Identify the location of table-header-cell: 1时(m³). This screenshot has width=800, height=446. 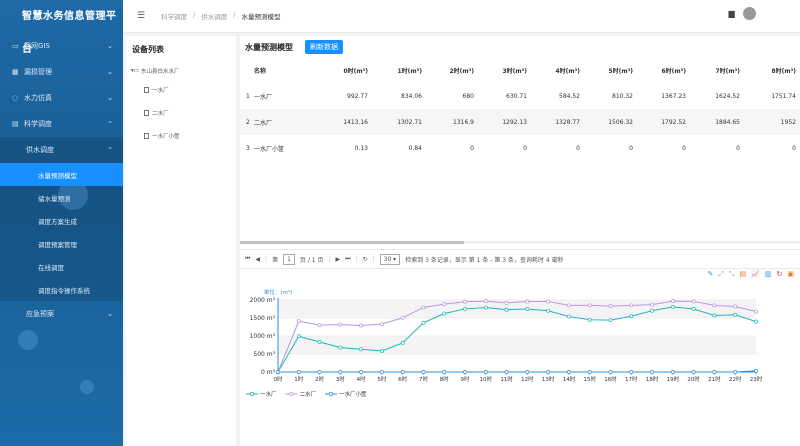
(409, 71).